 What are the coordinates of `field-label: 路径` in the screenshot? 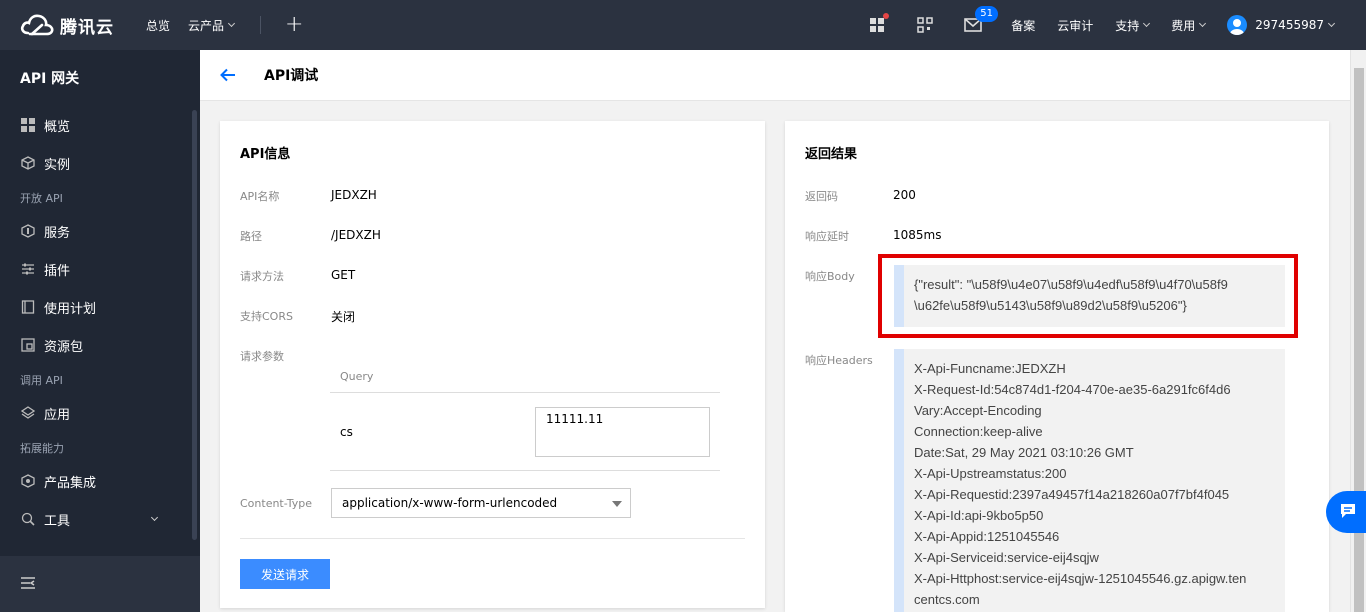 It's located at (251, 236).